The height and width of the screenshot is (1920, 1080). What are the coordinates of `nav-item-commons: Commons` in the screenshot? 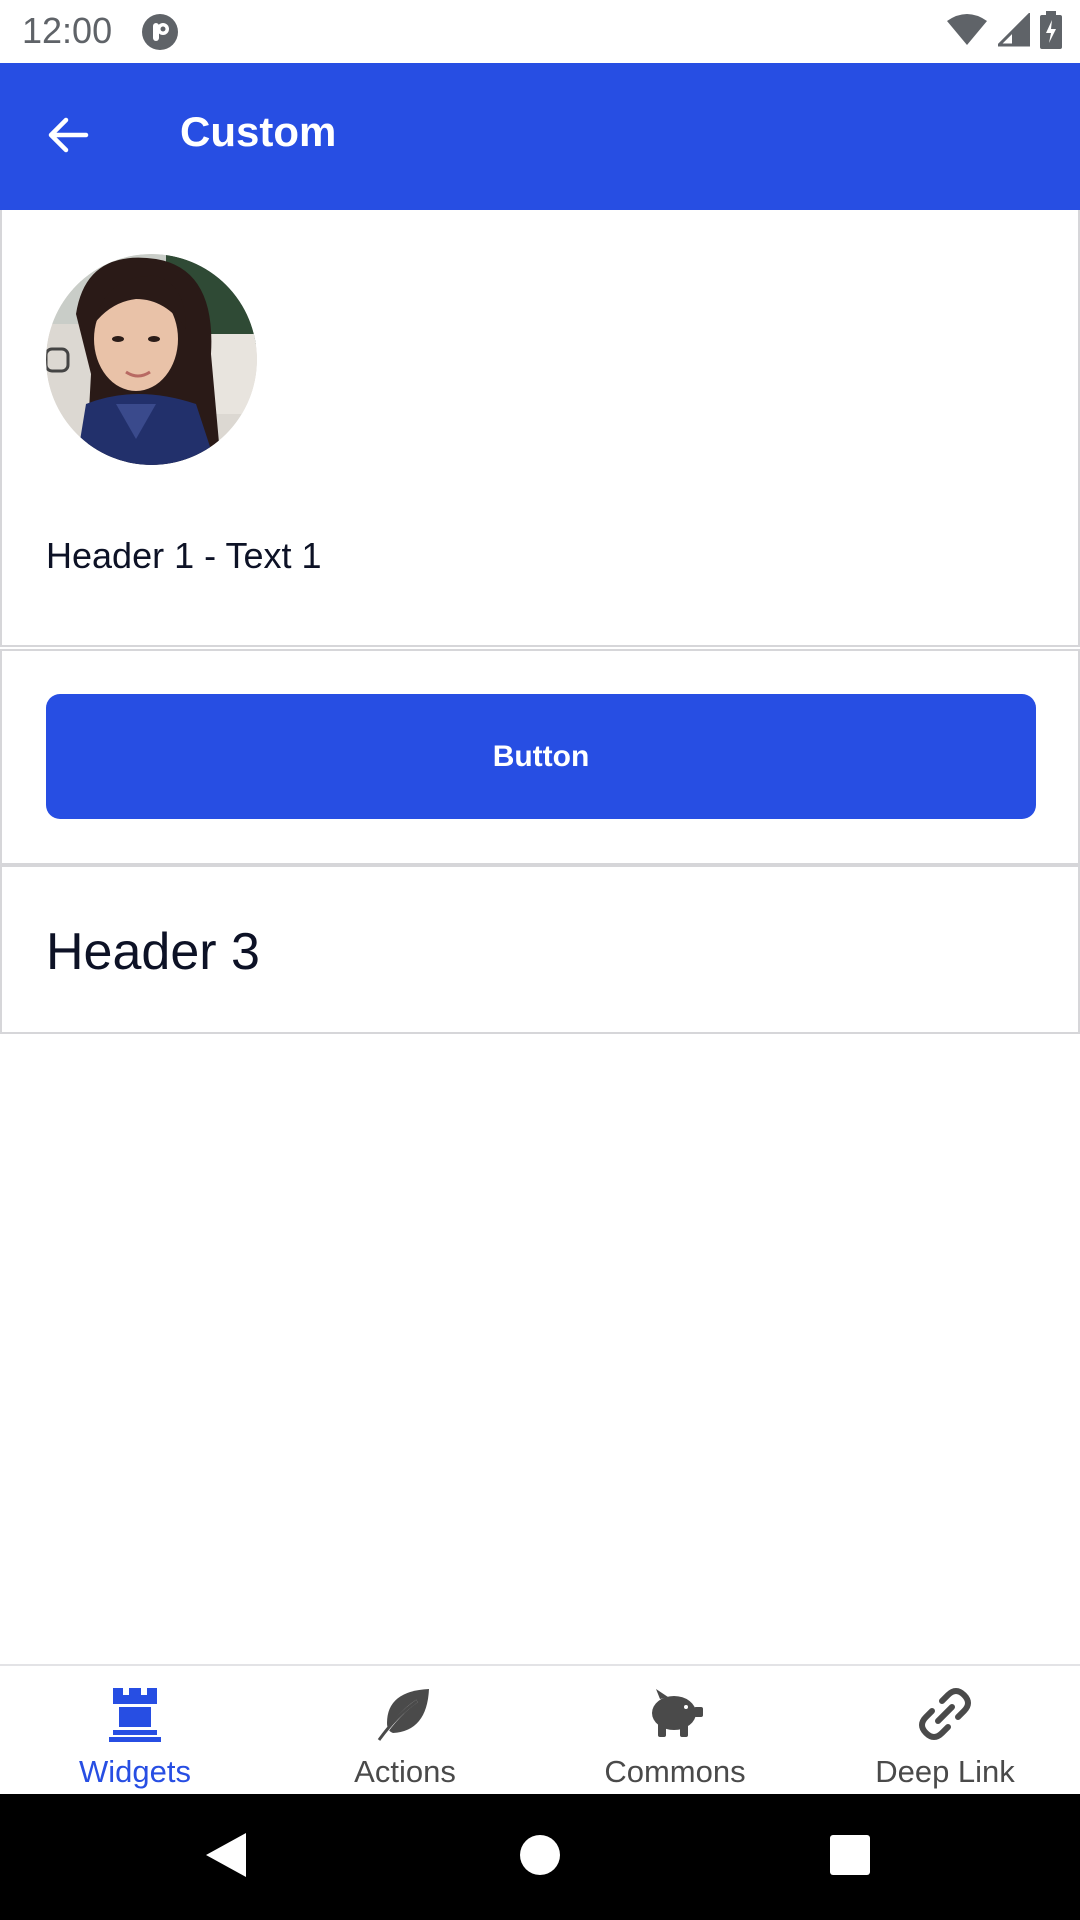 It's located at (675, 1731).